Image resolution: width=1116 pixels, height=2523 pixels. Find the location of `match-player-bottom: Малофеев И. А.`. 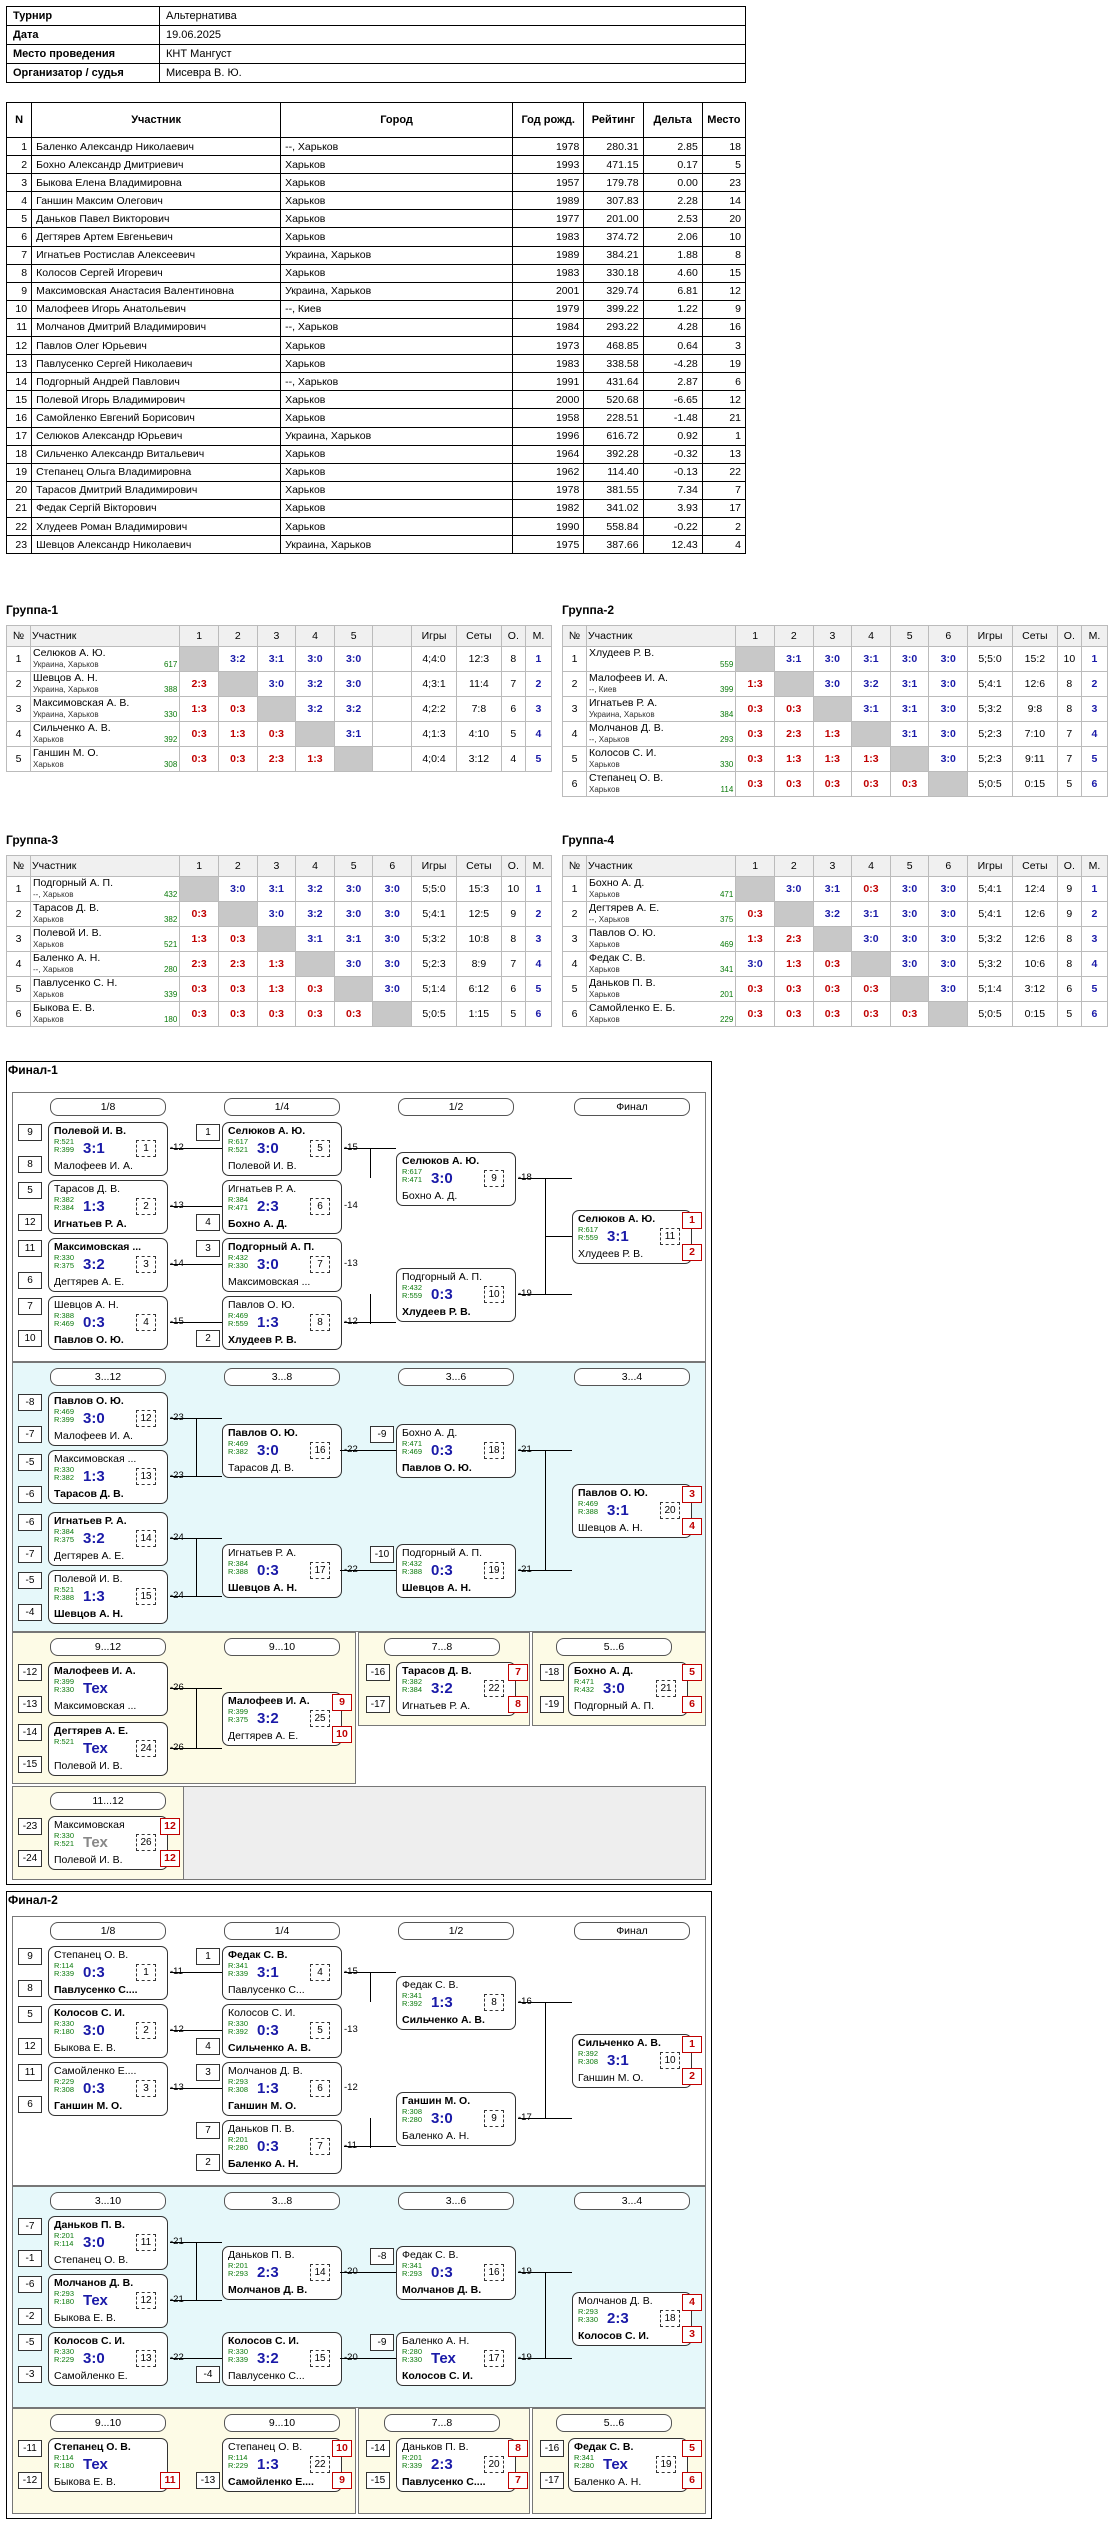

match-player-bottom: Малофеев И. А. is located at coordinates (93, 1436).